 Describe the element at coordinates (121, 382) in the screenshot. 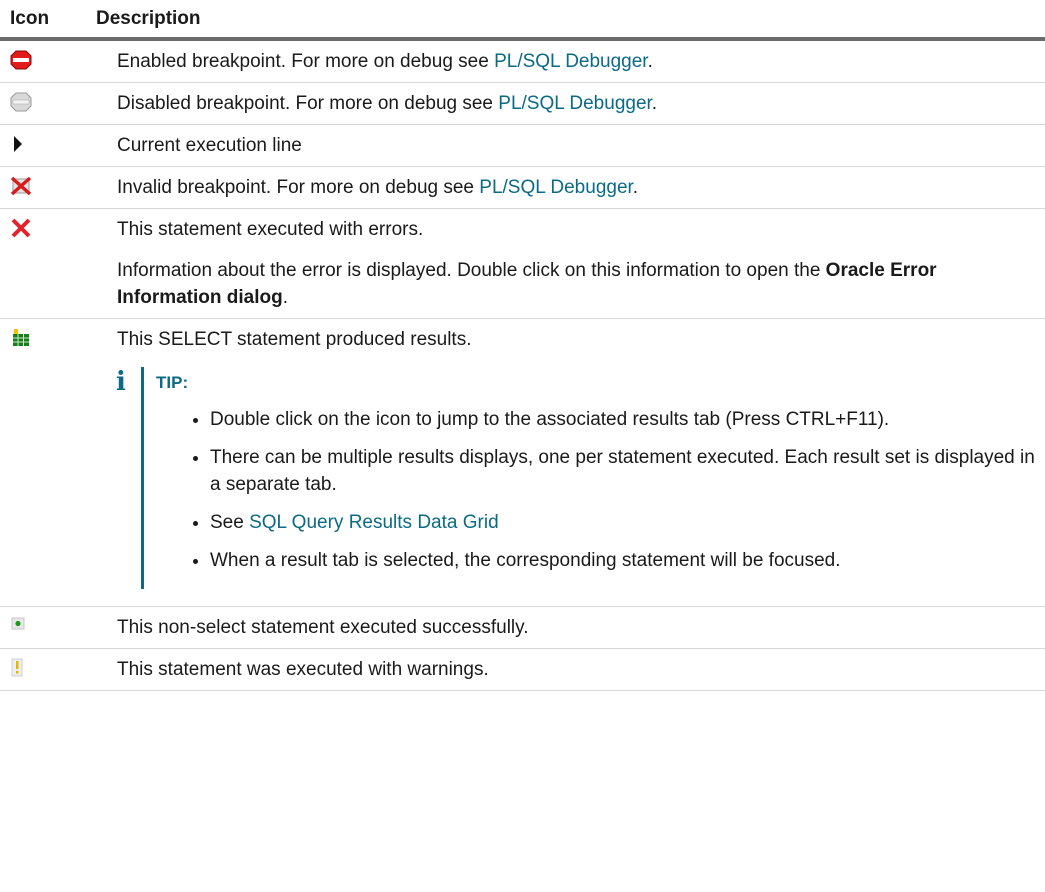

I see `info-icon: i` at that location.